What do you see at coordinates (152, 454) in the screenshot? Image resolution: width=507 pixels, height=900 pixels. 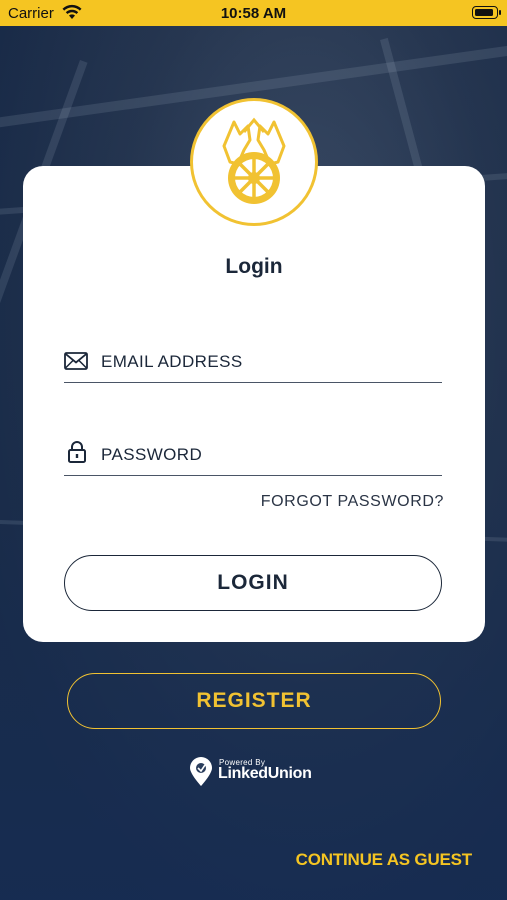 I see `password-placeholder: PASSWORD` at bounding box center [152, 454].